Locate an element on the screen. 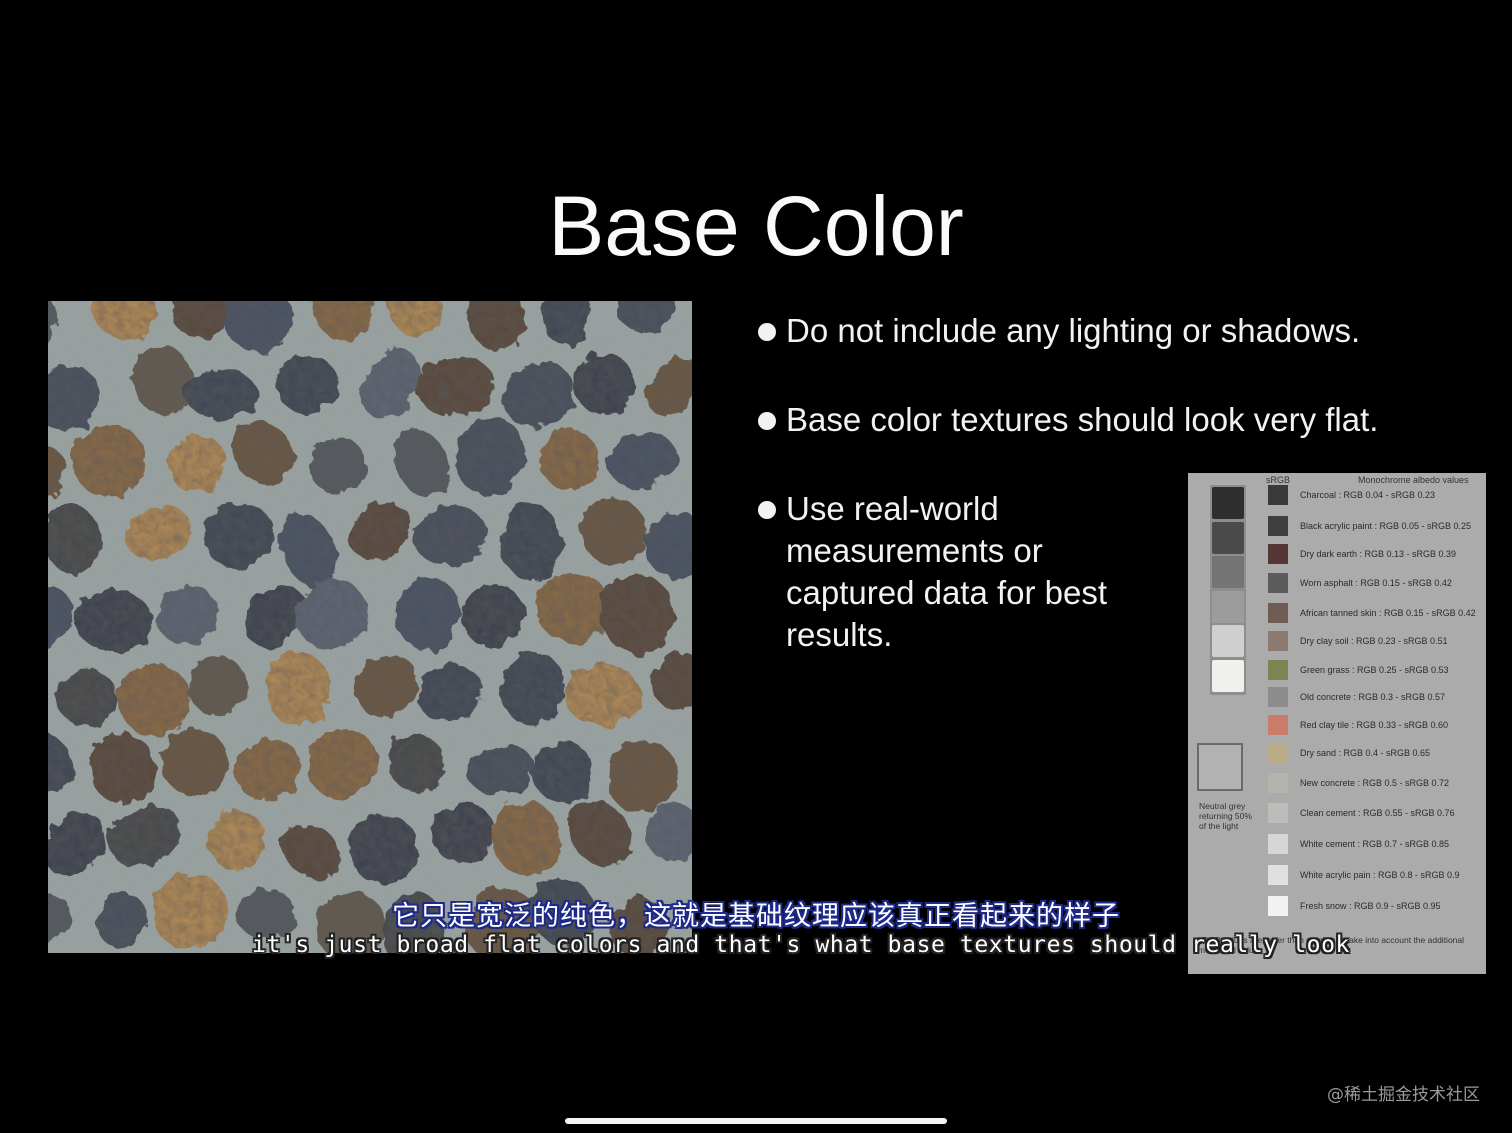 This screenshot has height=1133, width=1512. albedo-label: New concrete : RGB 0.5 - sRGB 0.72 is located at coordinates (1375, 783).